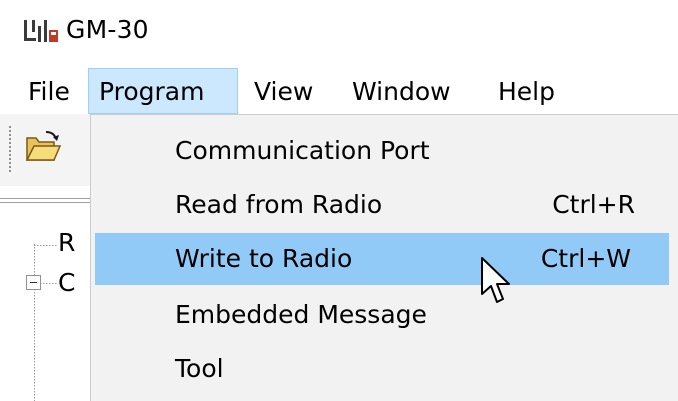 This screenshot has height=401, width=678. What do you see at coordinates (41, 31) in the screenshot?
I see `app-logo-icon` at bounding box center [41, 31].